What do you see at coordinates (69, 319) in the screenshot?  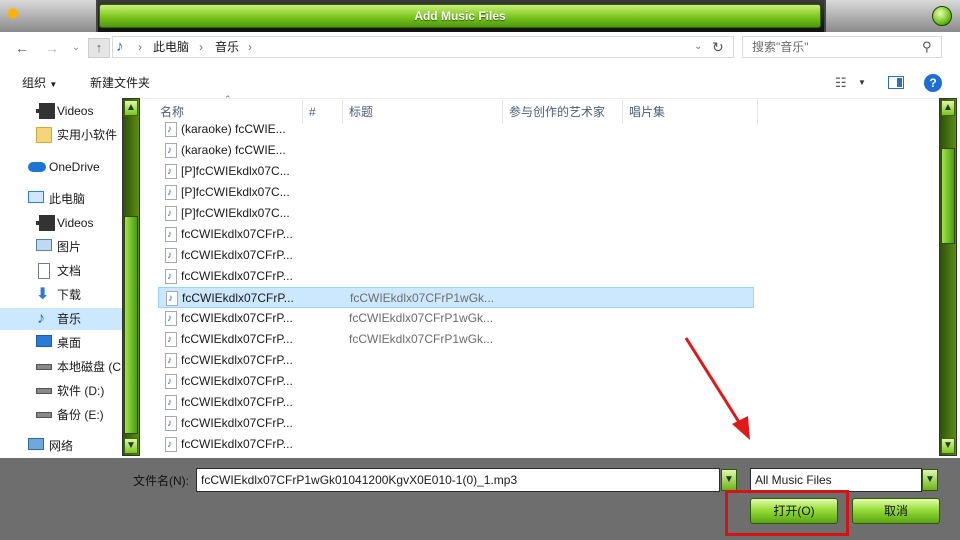 I see `sidebar-item-label: 音乐` at bounding box center [69, 319].